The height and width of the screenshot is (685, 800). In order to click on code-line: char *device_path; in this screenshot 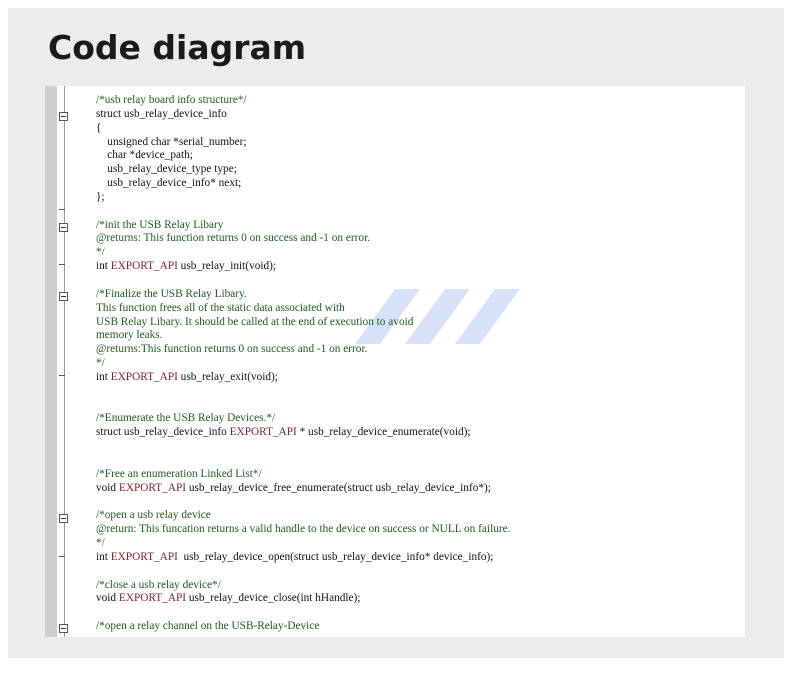, I will do `click(144, 155)`.